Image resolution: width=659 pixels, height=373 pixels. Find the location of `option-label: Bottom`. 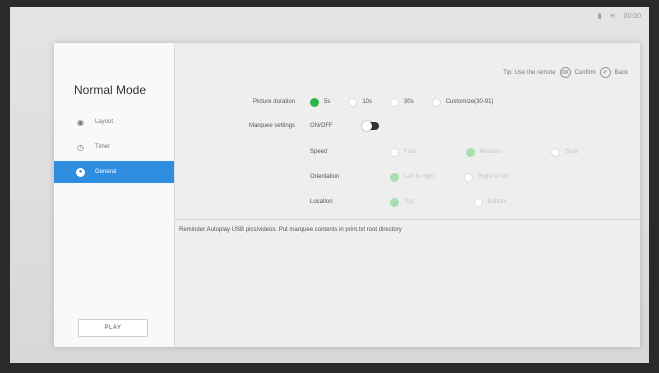

option-label: Bottom is located at coordinates (497, 202).